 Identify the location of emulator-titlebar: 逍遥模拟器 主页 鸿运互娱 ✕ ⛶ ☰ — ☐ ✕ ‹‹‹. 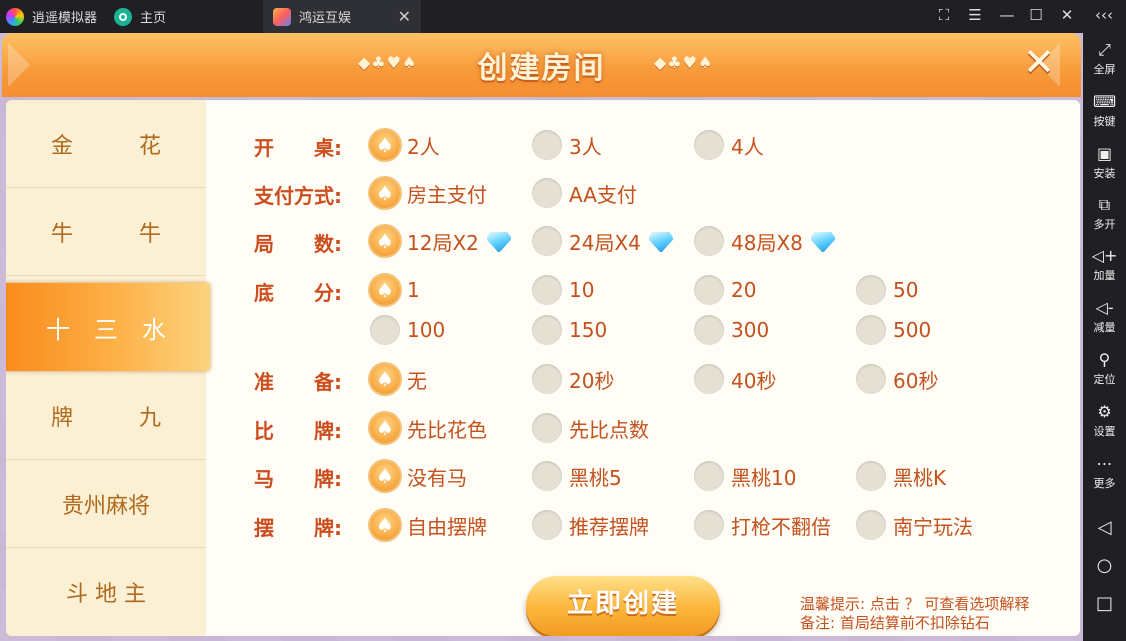
(563, 16).